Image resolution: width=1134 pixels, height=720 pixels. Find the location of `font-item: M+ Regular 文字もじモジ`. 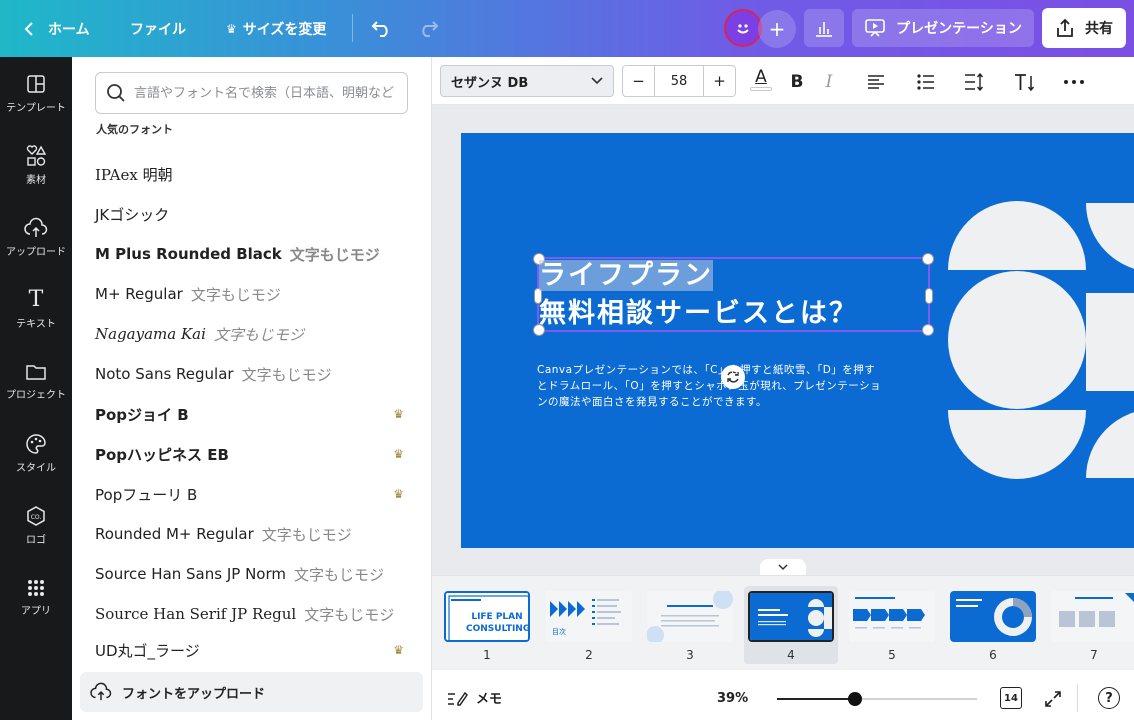

font-item: M+ Regular 文字もじモジ is located at coordinates (251, 294).